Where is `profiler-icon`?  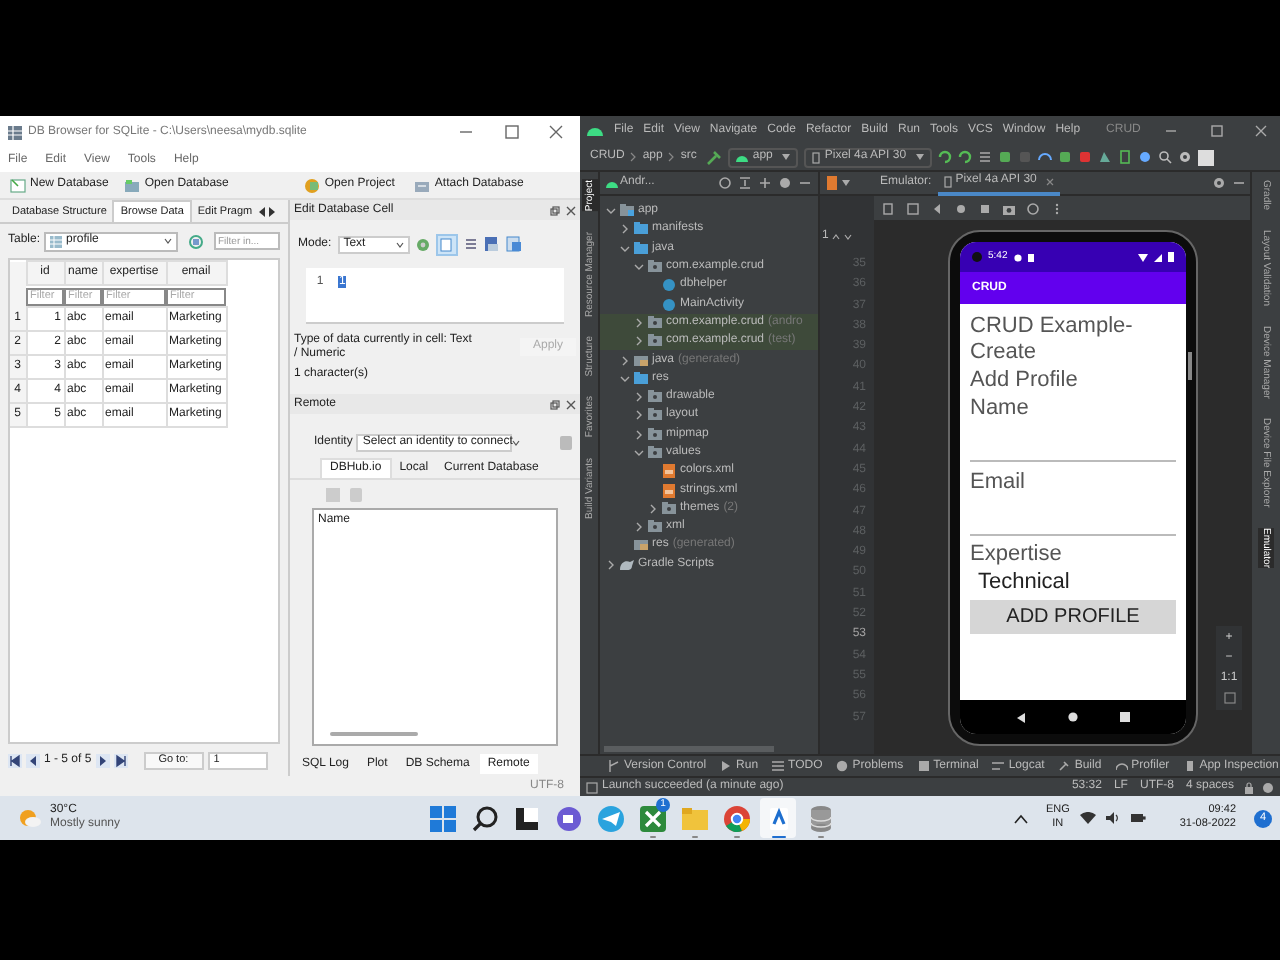
profiler-icon is located at coordinates (1045, 157).